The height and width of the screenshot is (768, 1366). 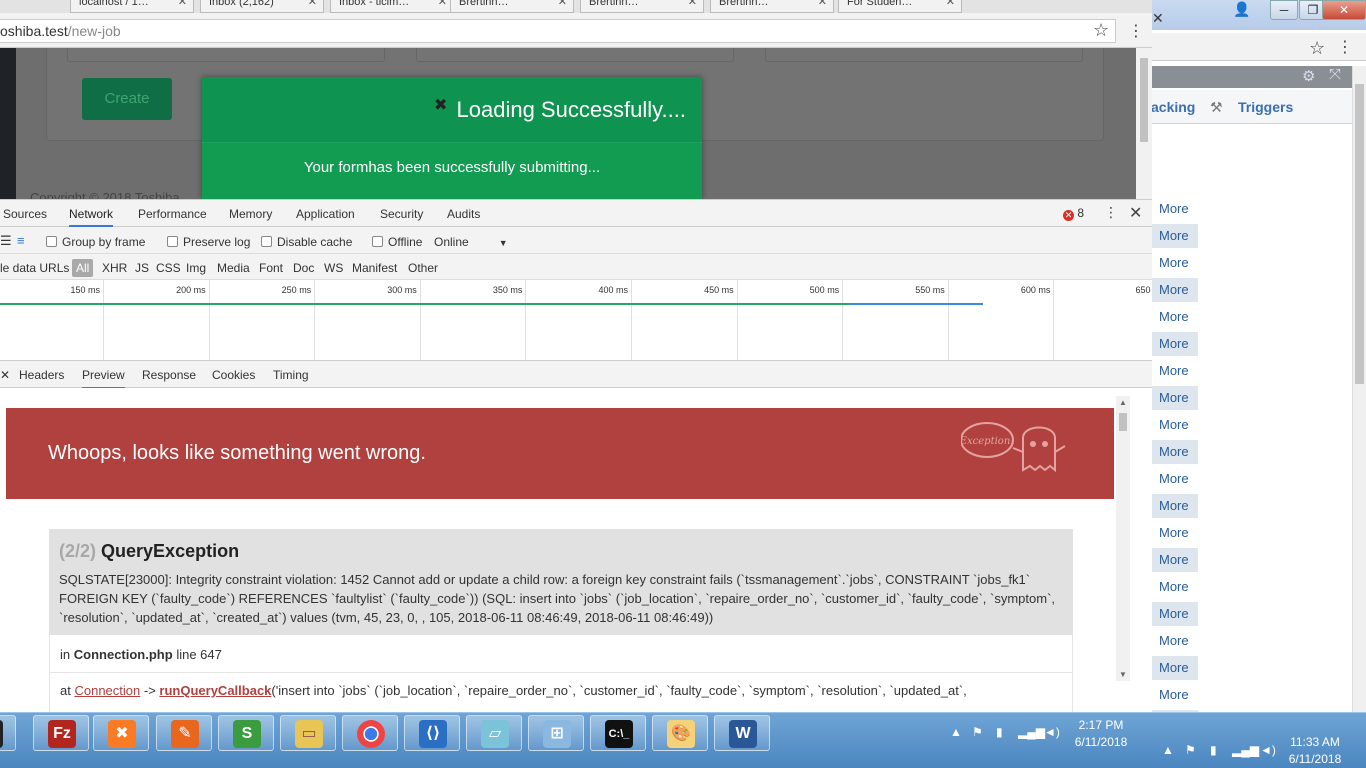 I want to click on filter-font: Font, so click(x=271, y=268).